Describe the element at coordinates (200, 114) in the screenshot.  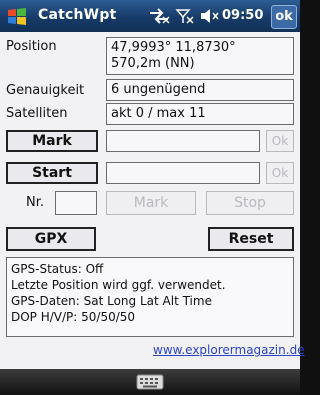
I see `satellites-field: akt 0 / max 11` at that location.